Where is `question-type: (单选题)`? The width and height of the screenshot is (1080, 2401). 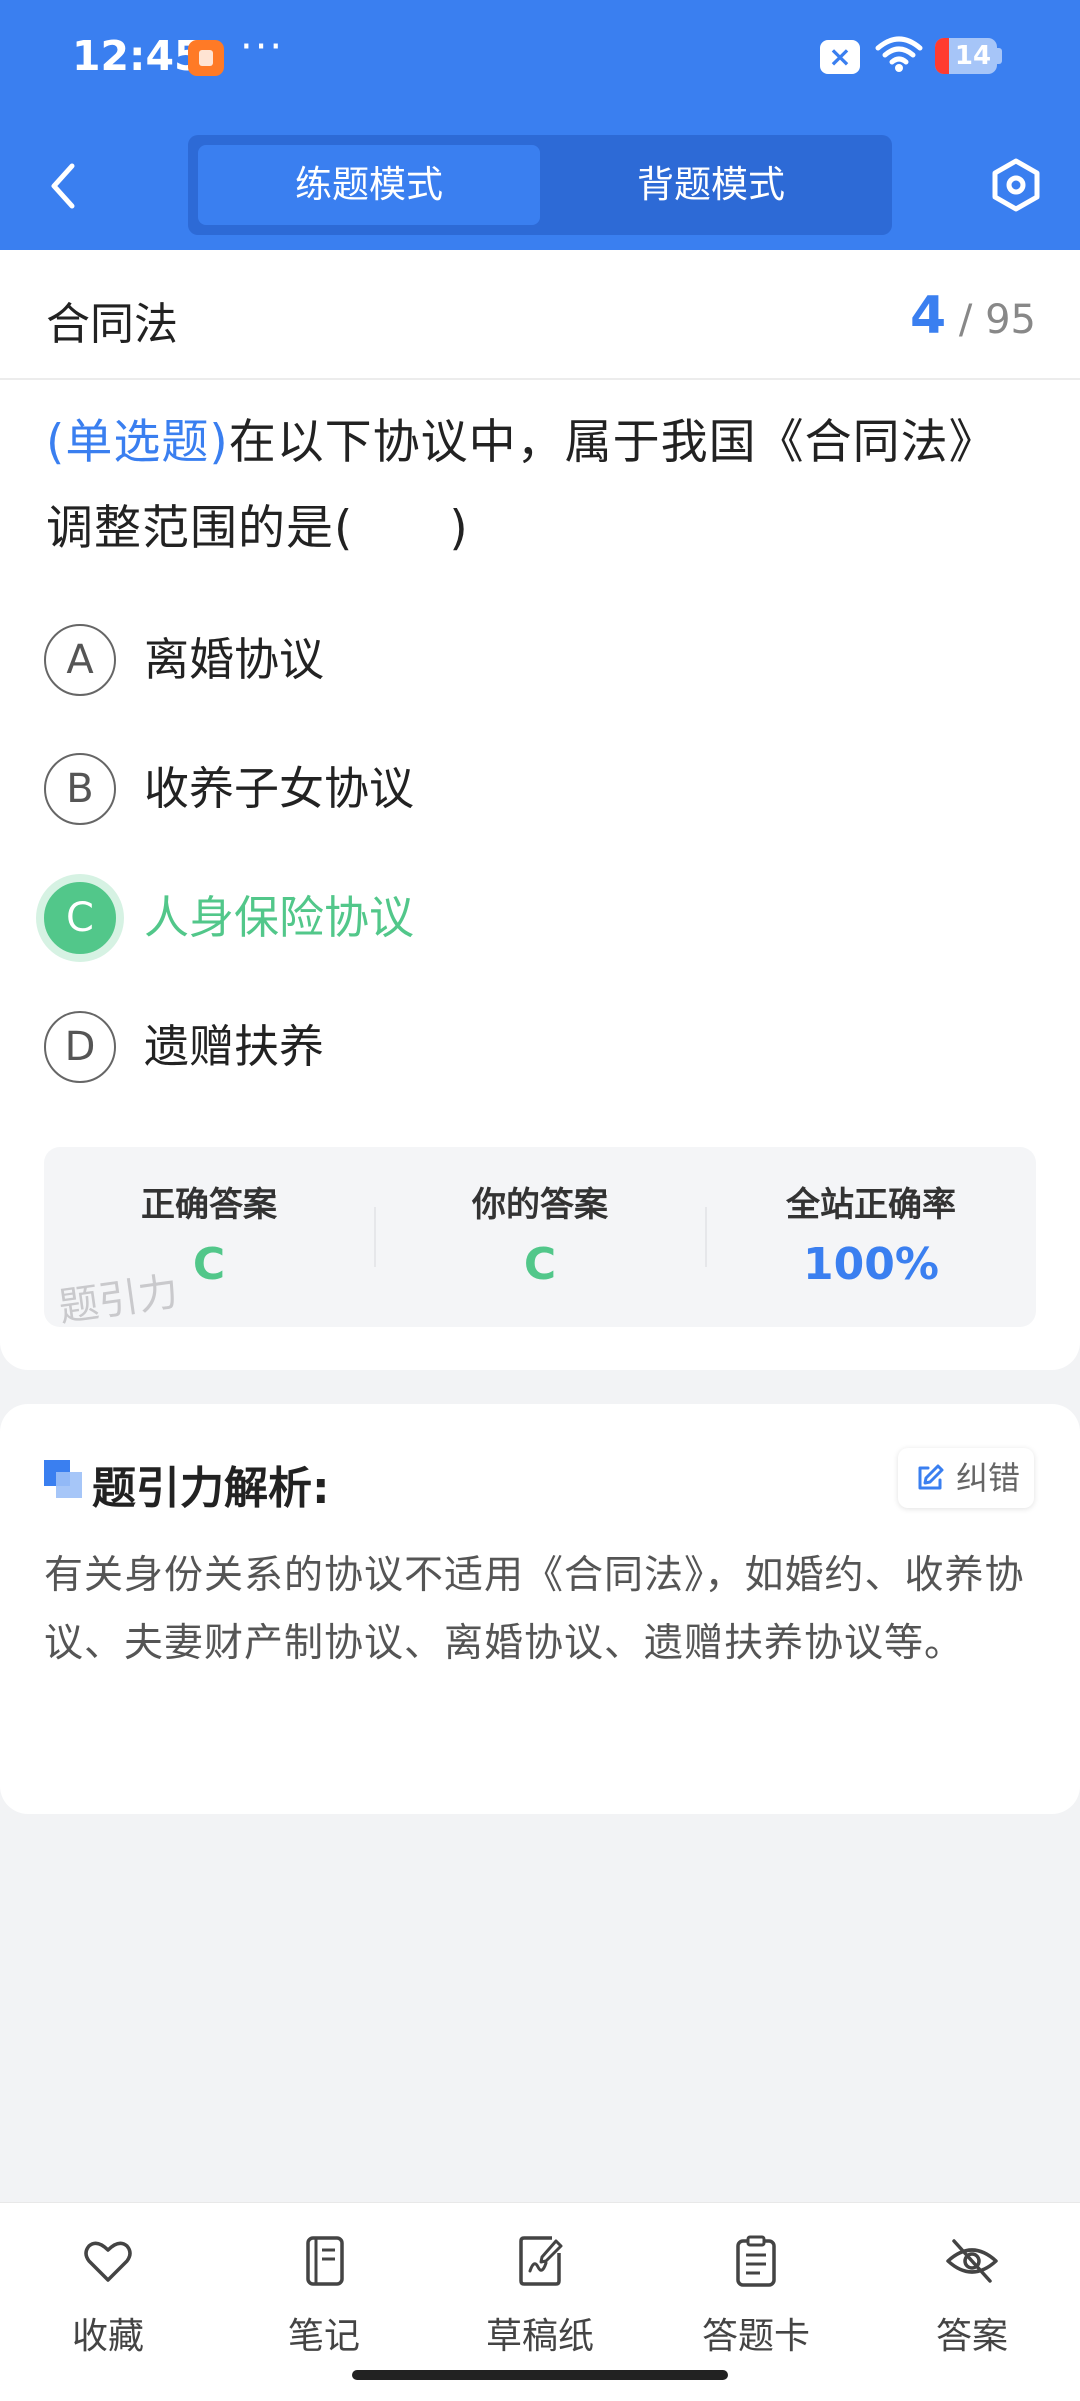 question-type: (单选题) is located at coordinates (137, 442).